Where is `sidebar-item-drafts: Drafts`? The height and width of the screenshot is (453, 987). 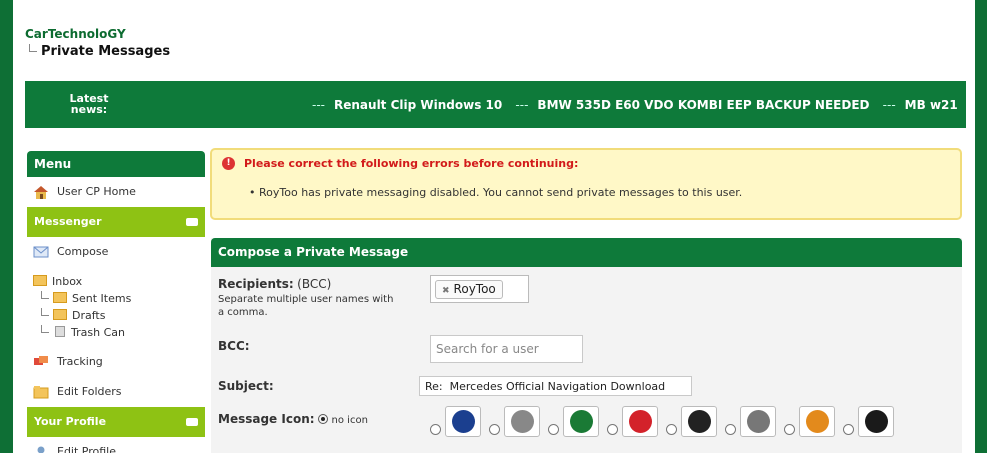 sidebar-item-drafts: Drafts is located at coordinates (119, 315).